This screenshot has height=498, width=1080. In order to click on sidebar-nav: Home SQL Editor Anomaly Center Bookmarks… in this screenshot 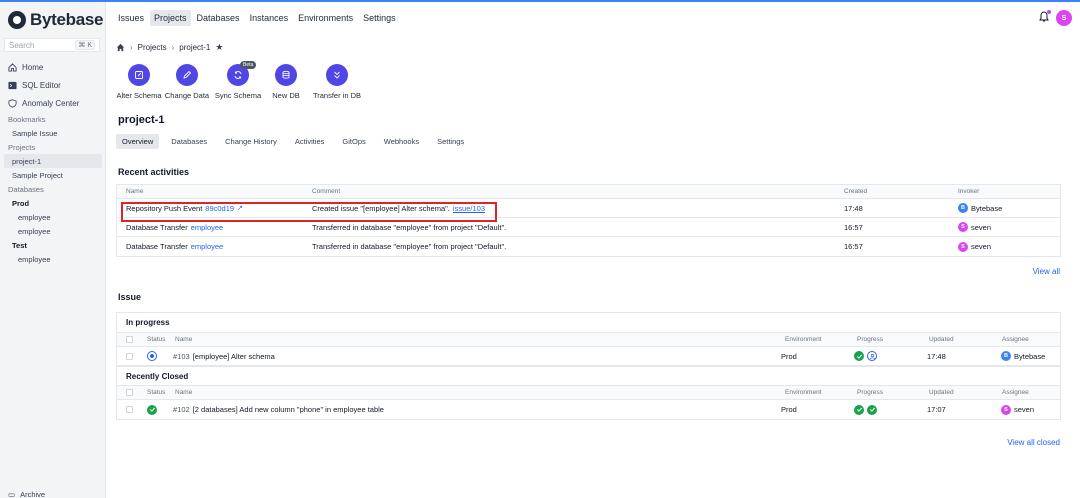, I will do `click(53, 162)`.